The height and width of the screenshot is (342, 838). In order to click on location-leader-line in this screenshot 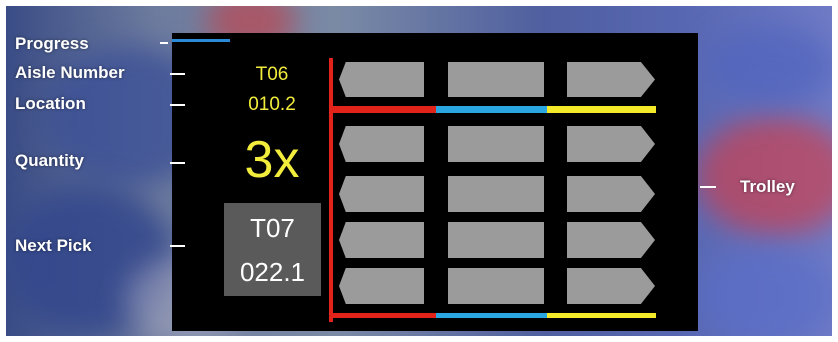, I will do `click(177, 105)`.